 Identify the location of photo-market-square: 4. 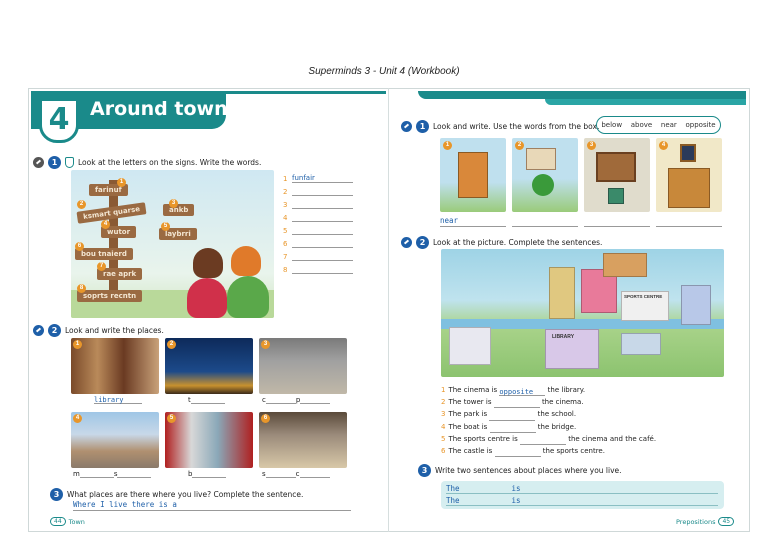
(115, 440).